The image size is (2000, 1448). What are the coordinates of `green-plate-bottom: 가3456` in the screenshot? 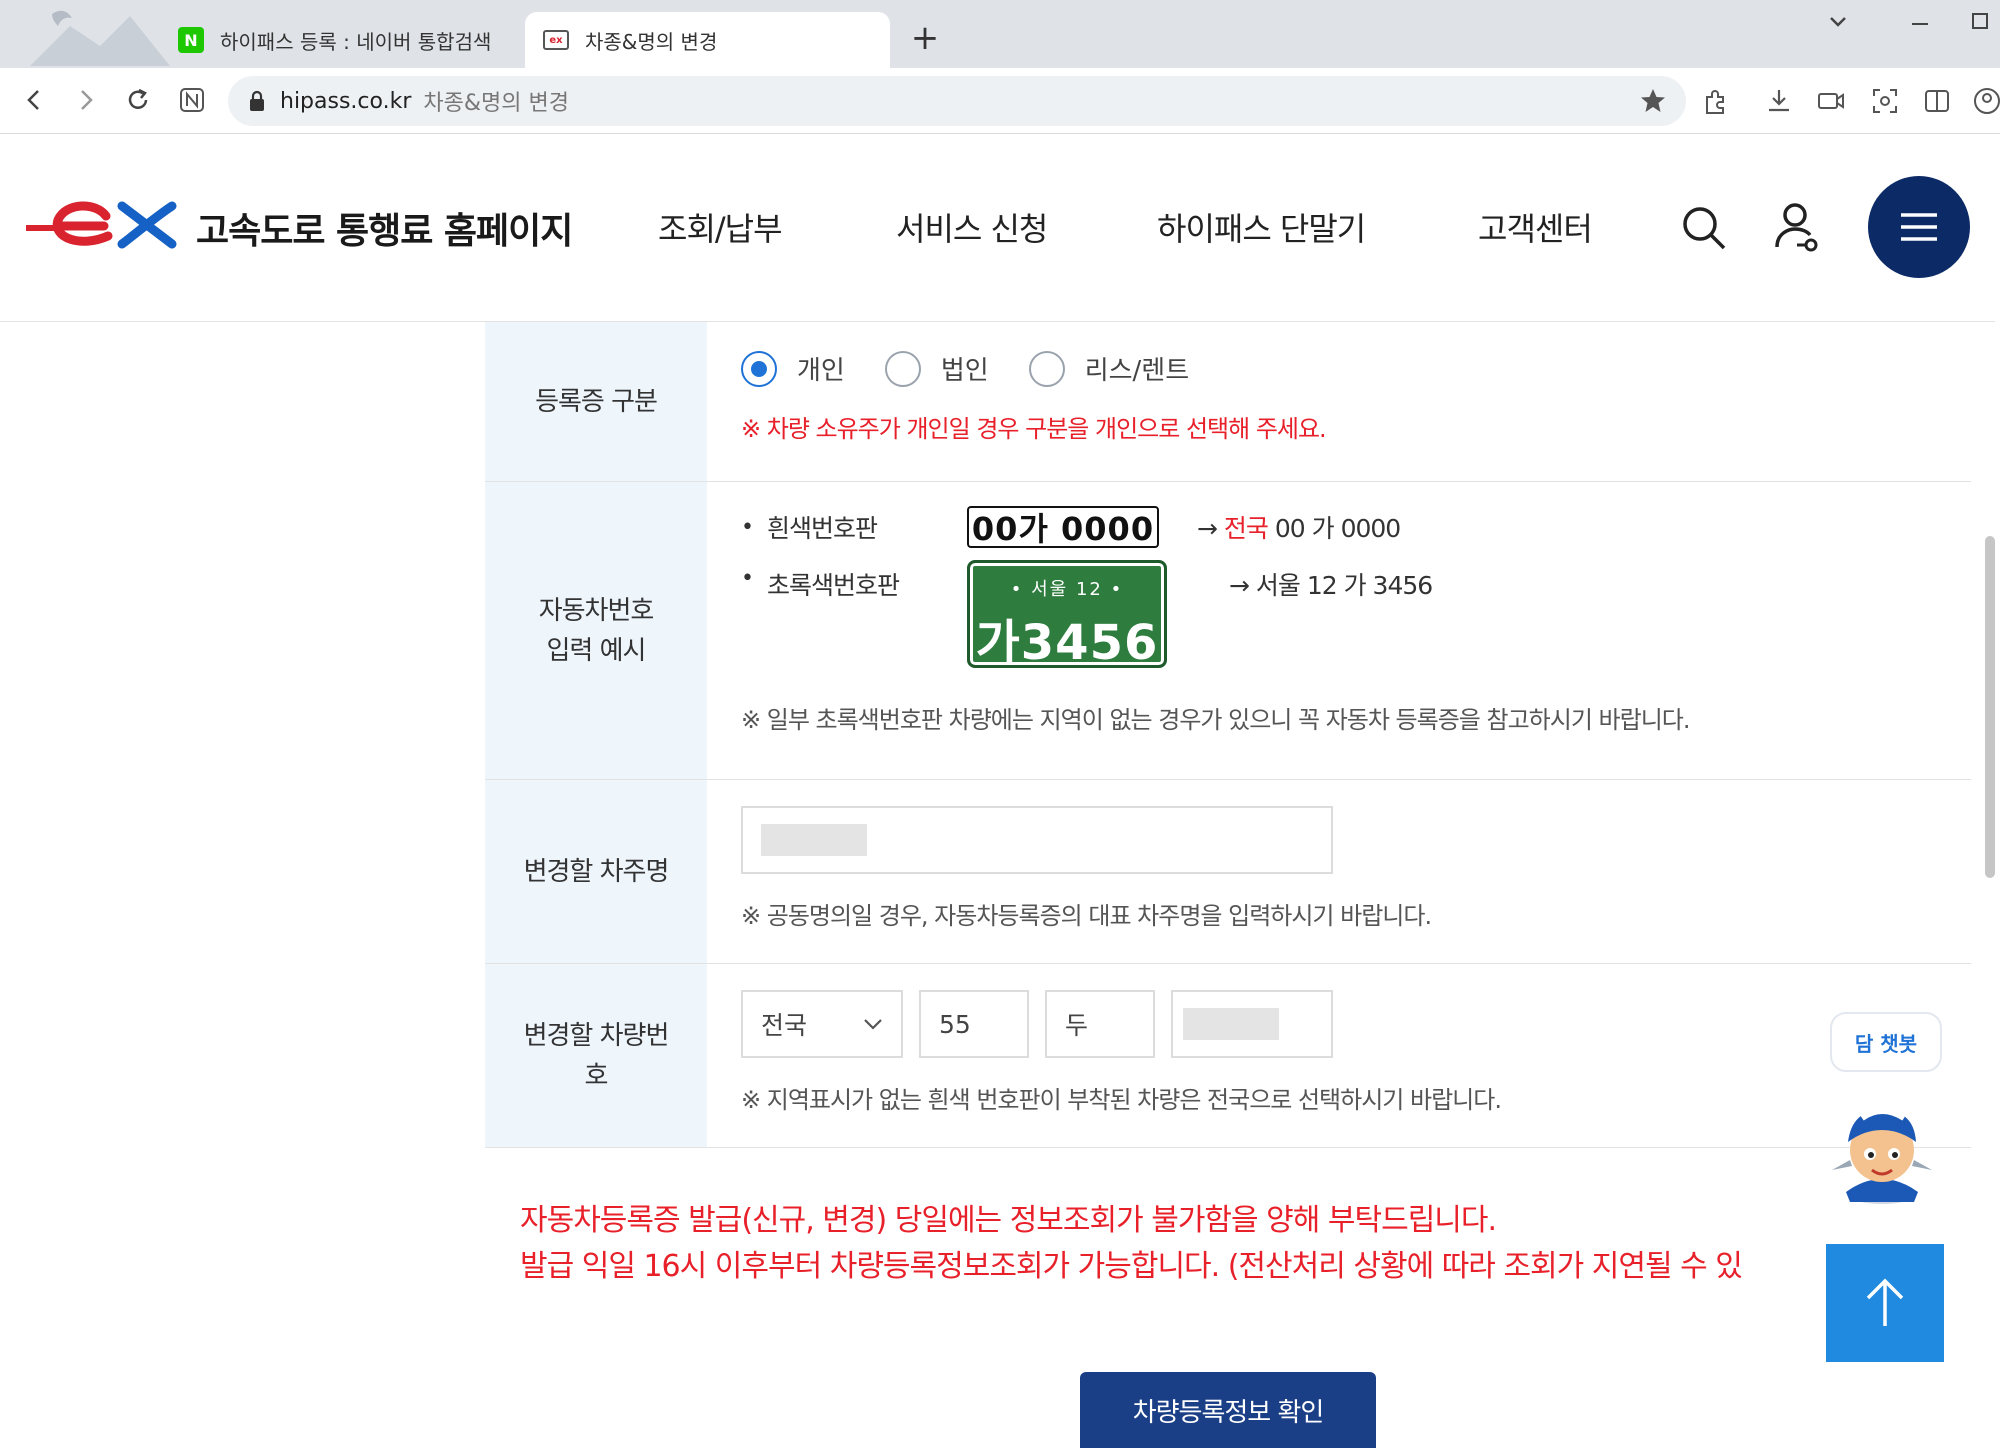 It's located at (1067, 643).